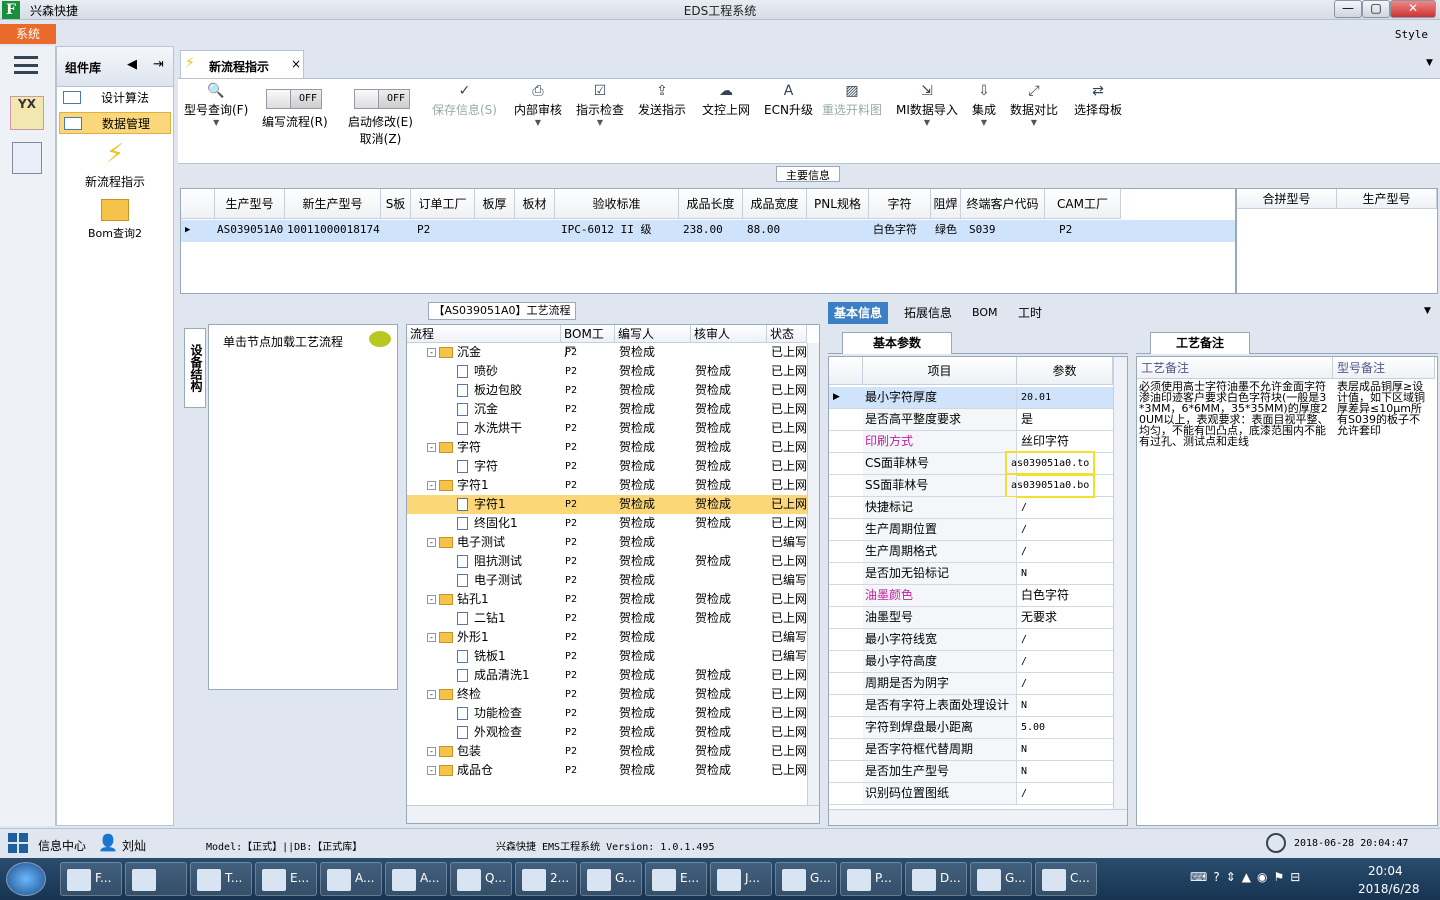  What do you see at coordinates (1050, 463) in the screenshot?
I see `param-value: as039051a0.to` at bounding box center [1050, 463].